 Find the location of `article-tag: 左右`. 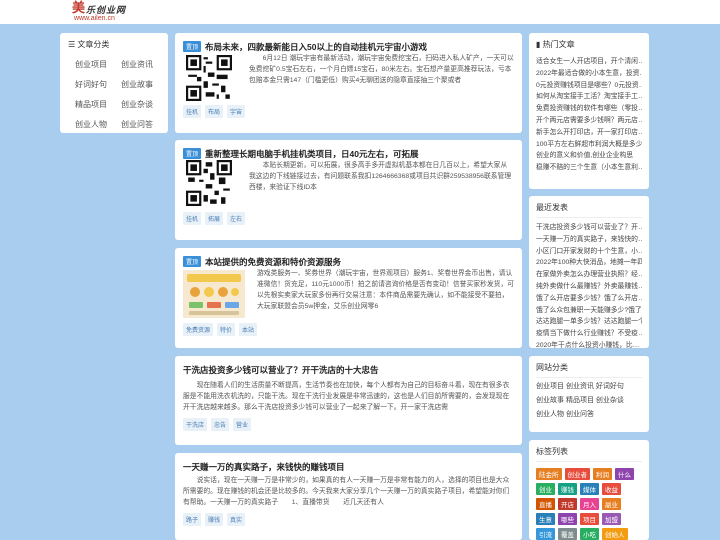

article-tag: 左右 is located at coordinates (236, 218).